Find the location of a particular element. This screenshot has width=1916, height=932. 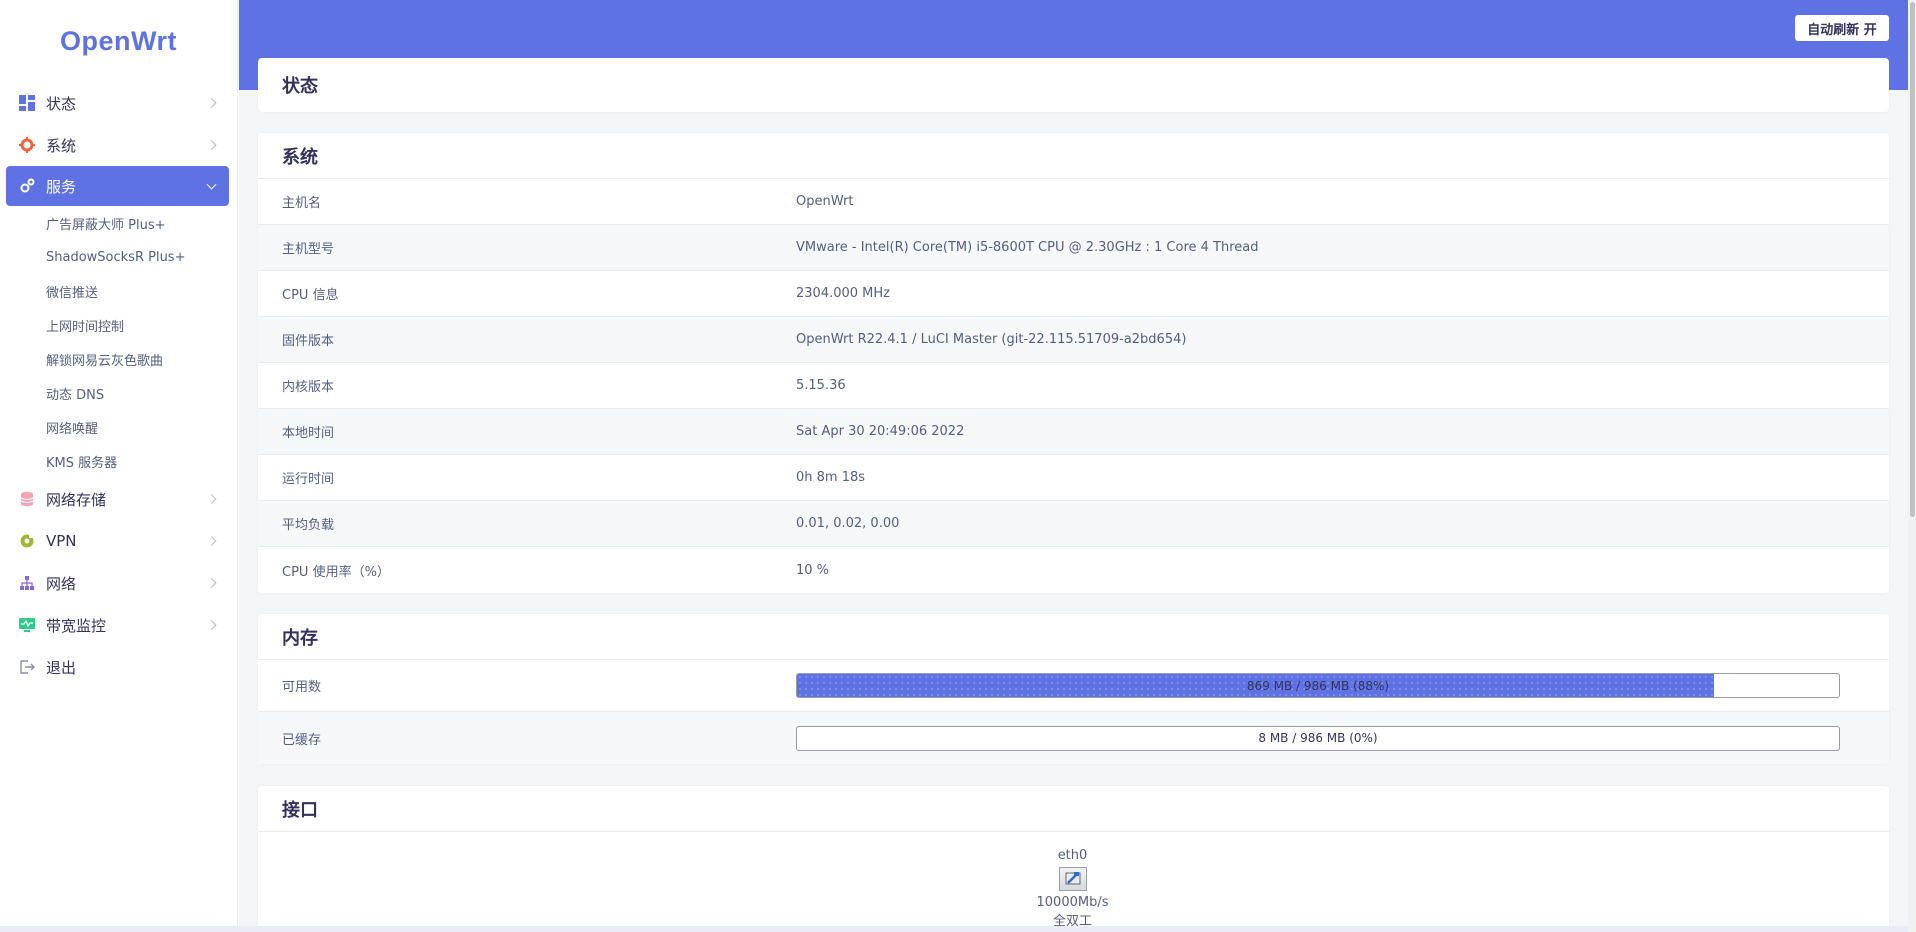

sub-item-unblock-music: 解锁网易云灰色歌曲 is located at coordinates (118, 359).